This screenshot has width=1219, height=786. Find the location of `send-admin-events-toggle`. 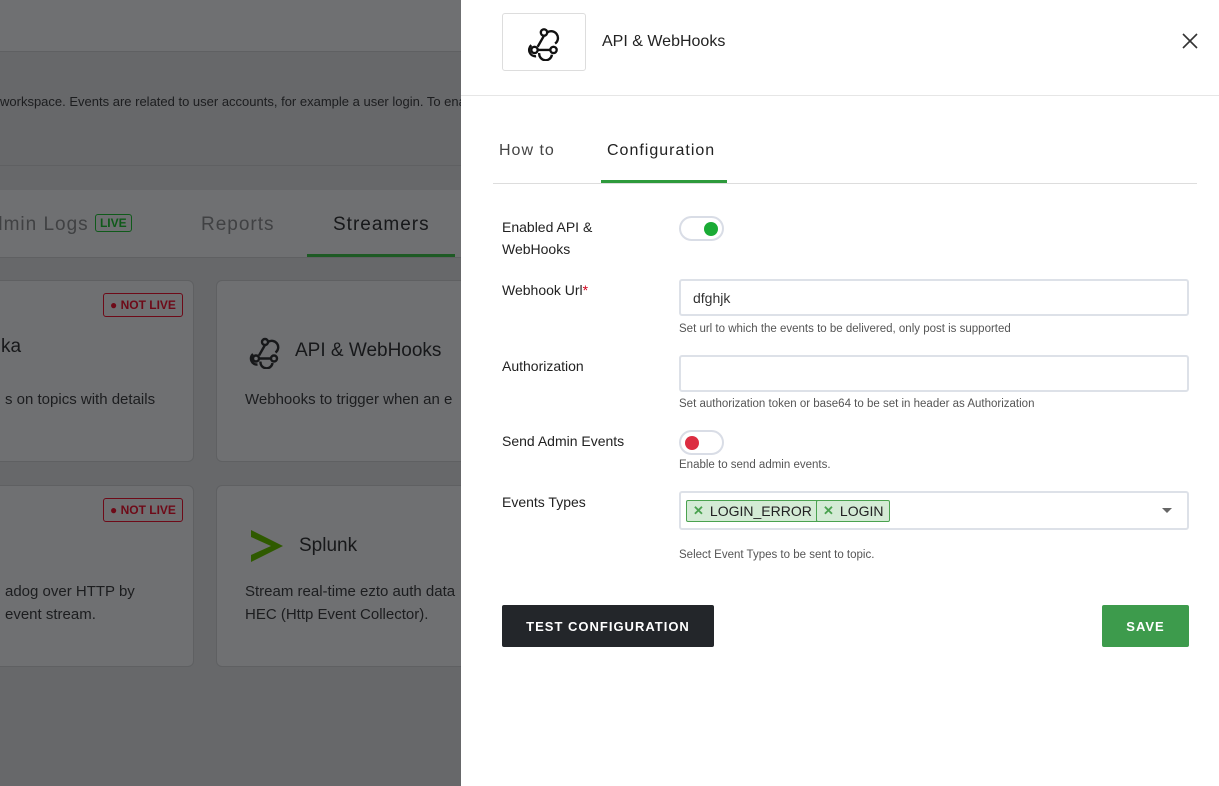

send-admin-events-toggle is located at coordinates (701, 442).